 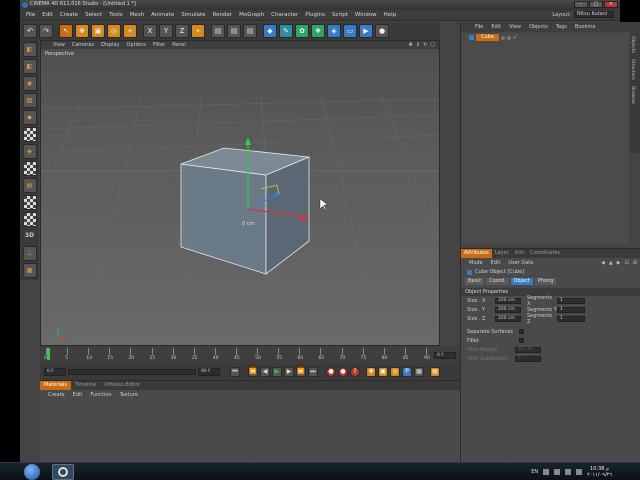 I want to click on workplane-icon: ▤, so click(x=29, y=185).